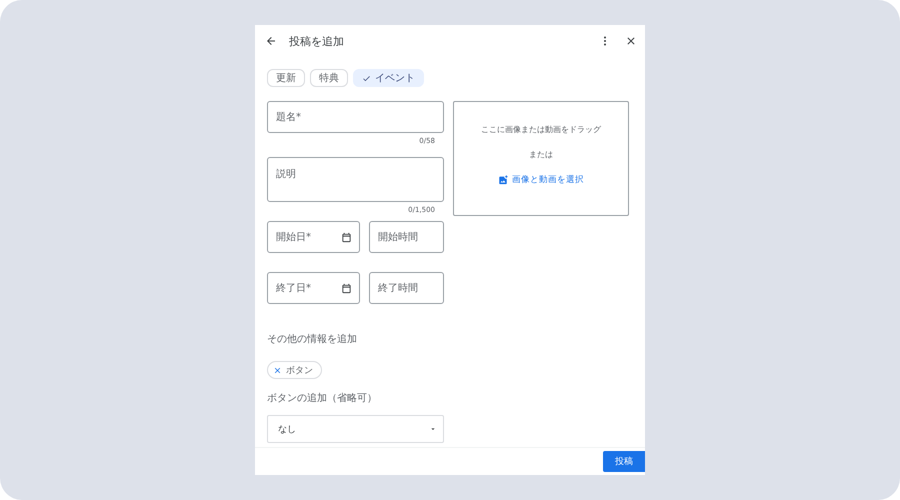  Describe the element at coordinates (406, 237) in the screenshot. I see `time-field: 開始時間` at that location.